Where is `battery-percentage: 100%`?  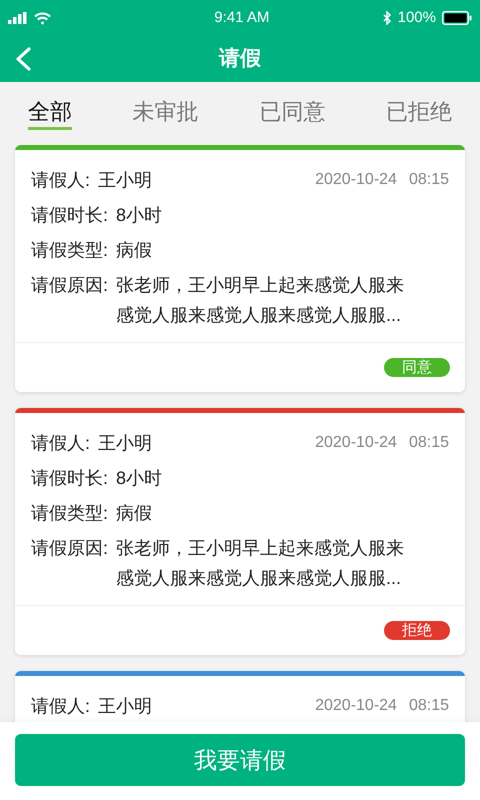
battery-percentage: 100% is located at coordinates (417, 18).